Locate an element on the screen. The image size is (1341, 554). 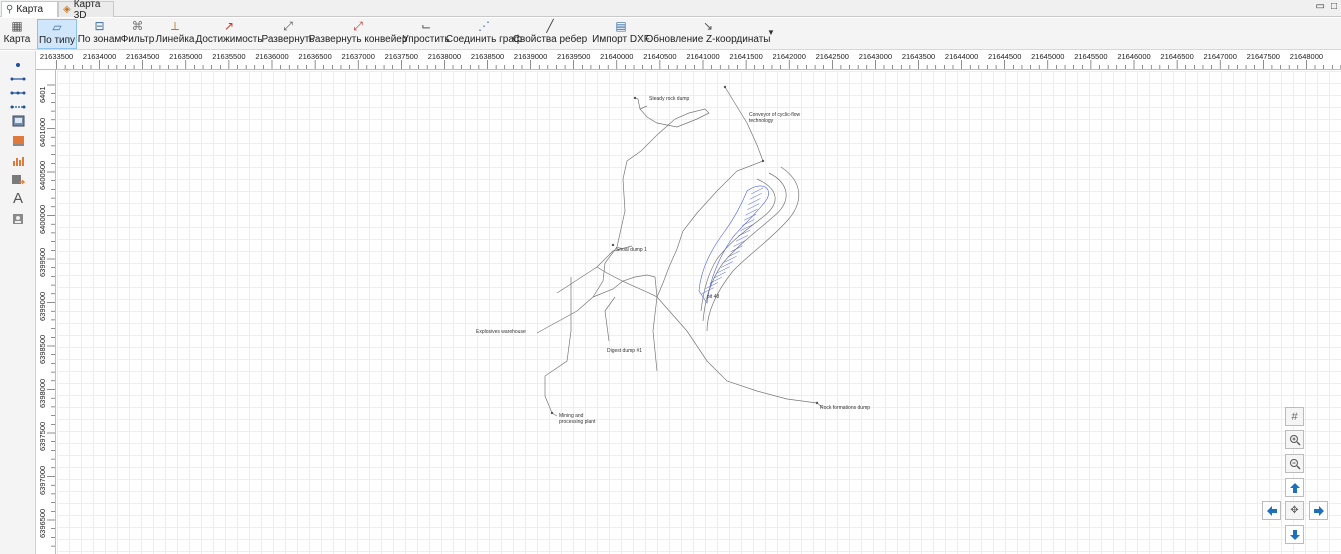
simplify-icon: ⌙ is located at coordinates (426, 26).